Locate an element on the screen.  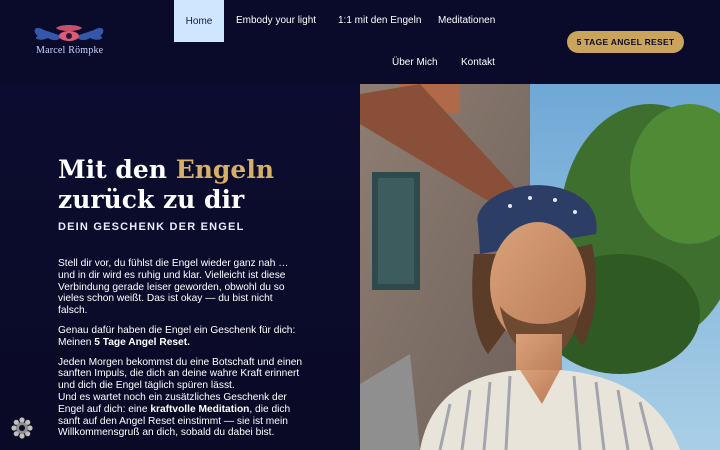
nav-meditationen: Meditationen is located at coordinates (466, 20).